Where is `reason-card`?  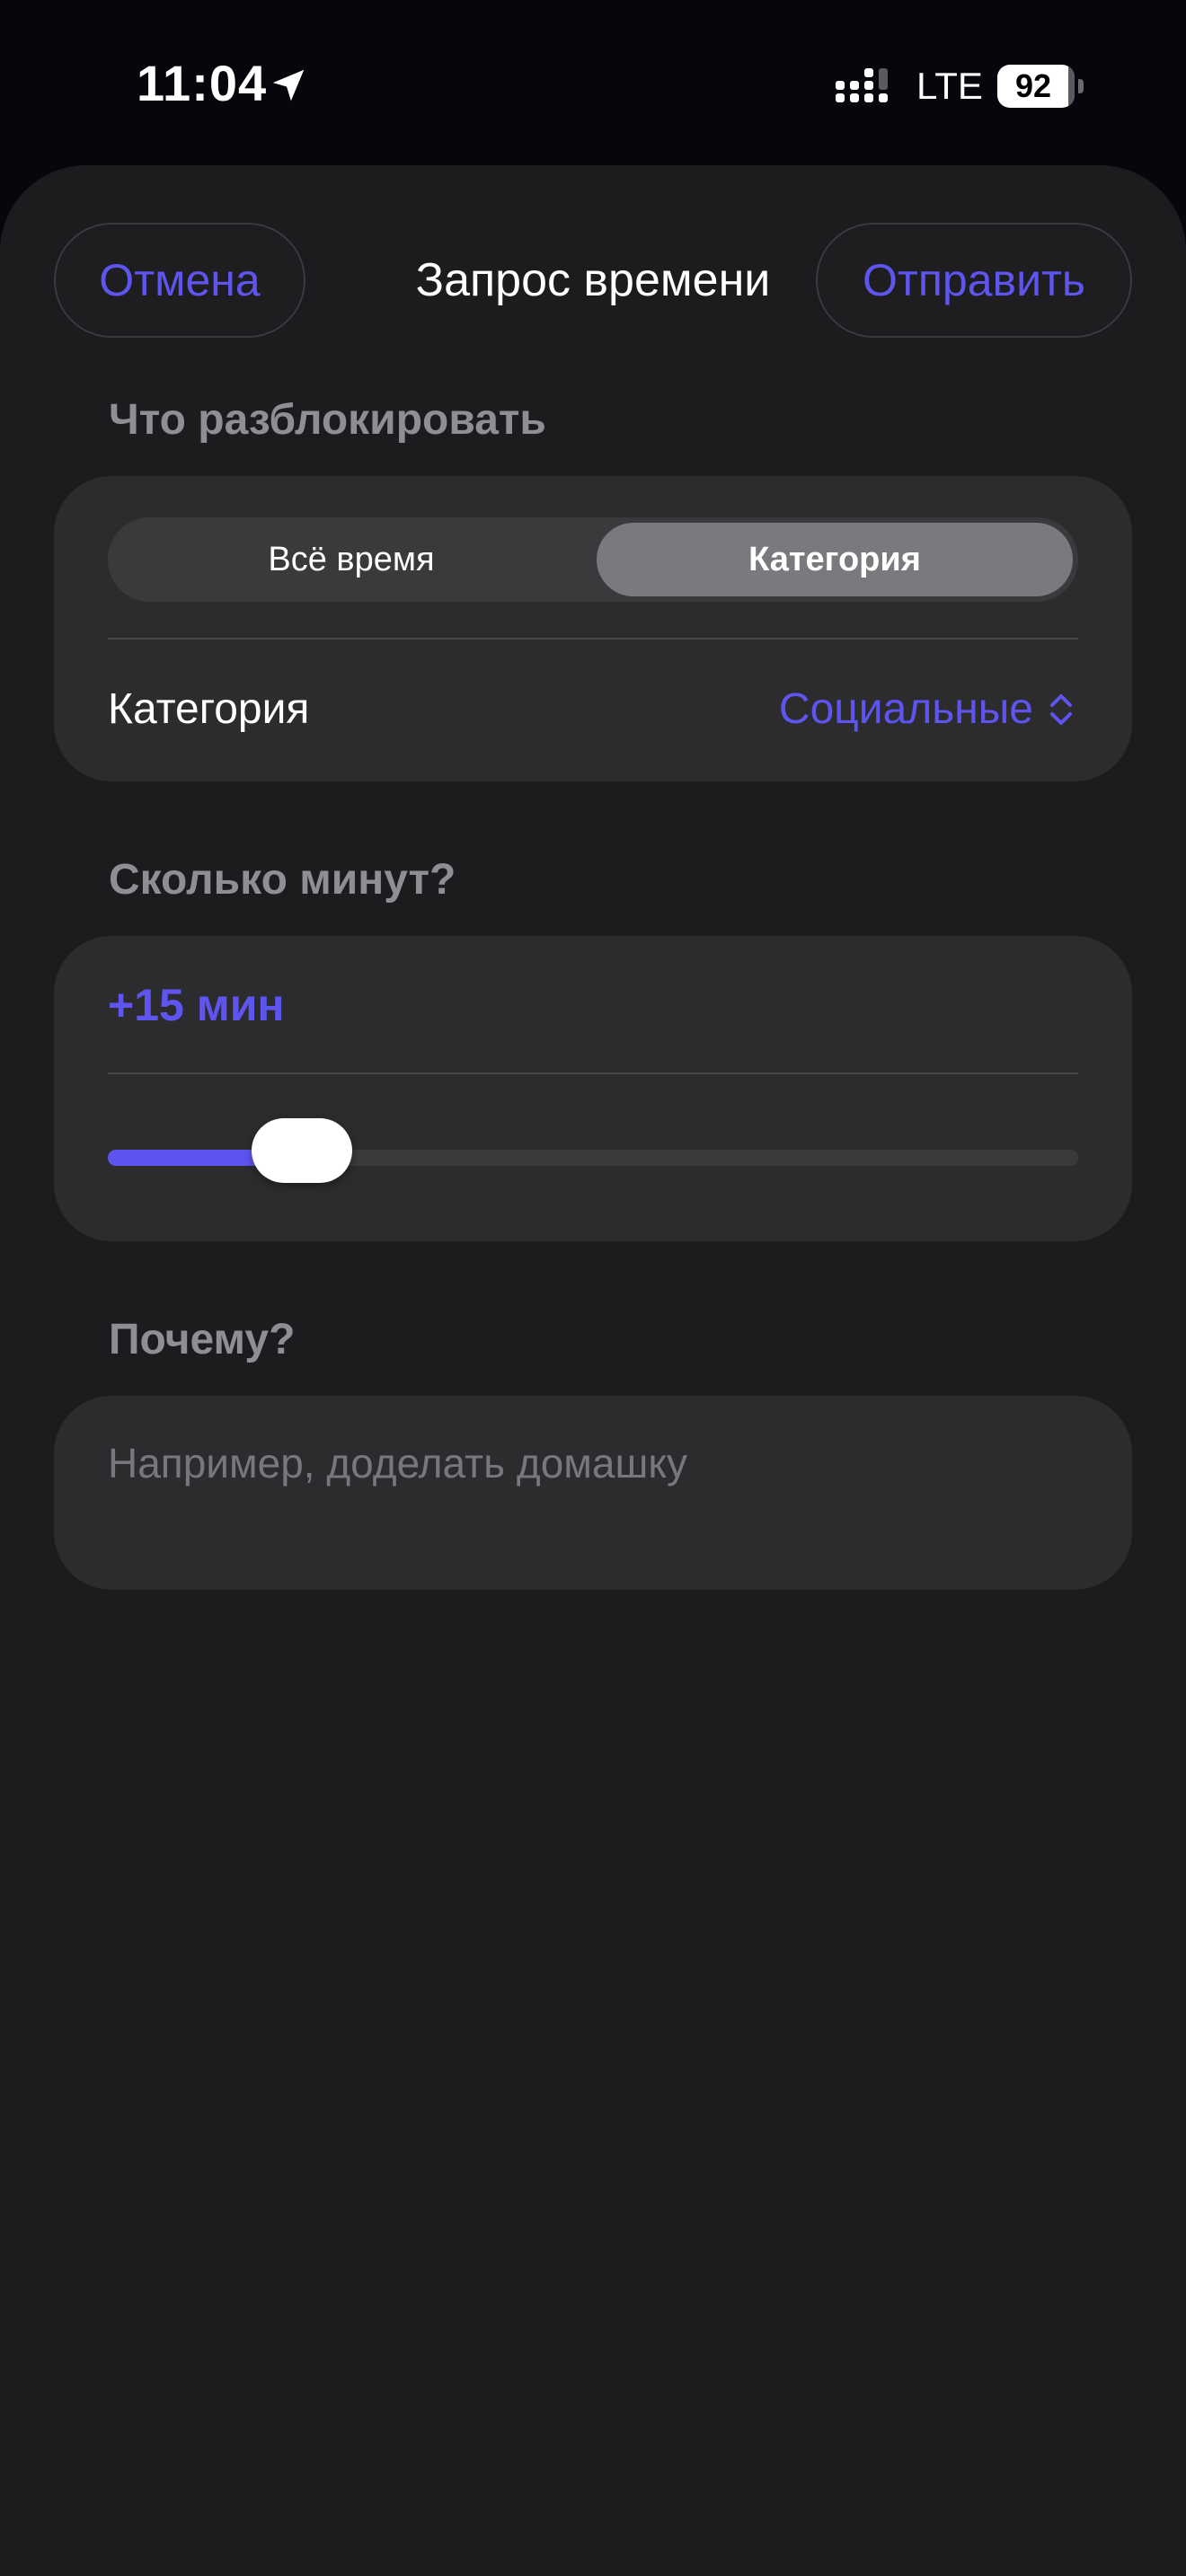
reason-card is located at coordinates (593, 1493).